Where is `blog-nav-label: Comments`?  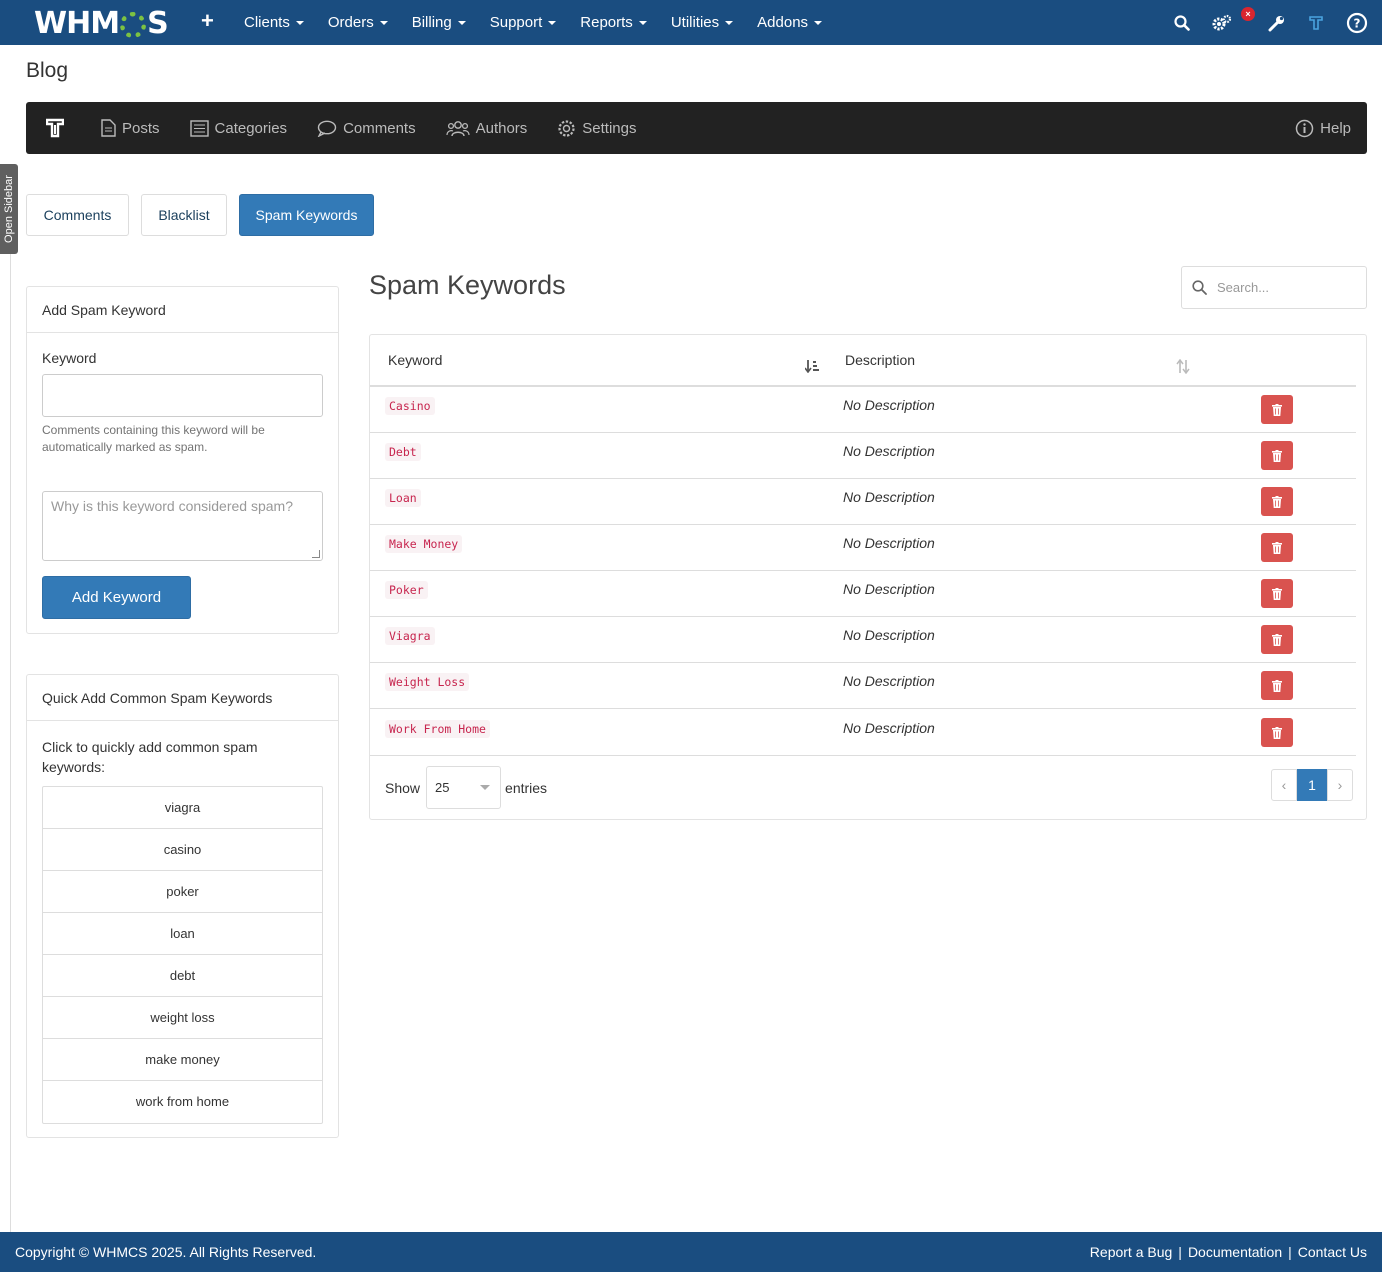
blog-nav-label: Comments is located at coordinates (379, 128).